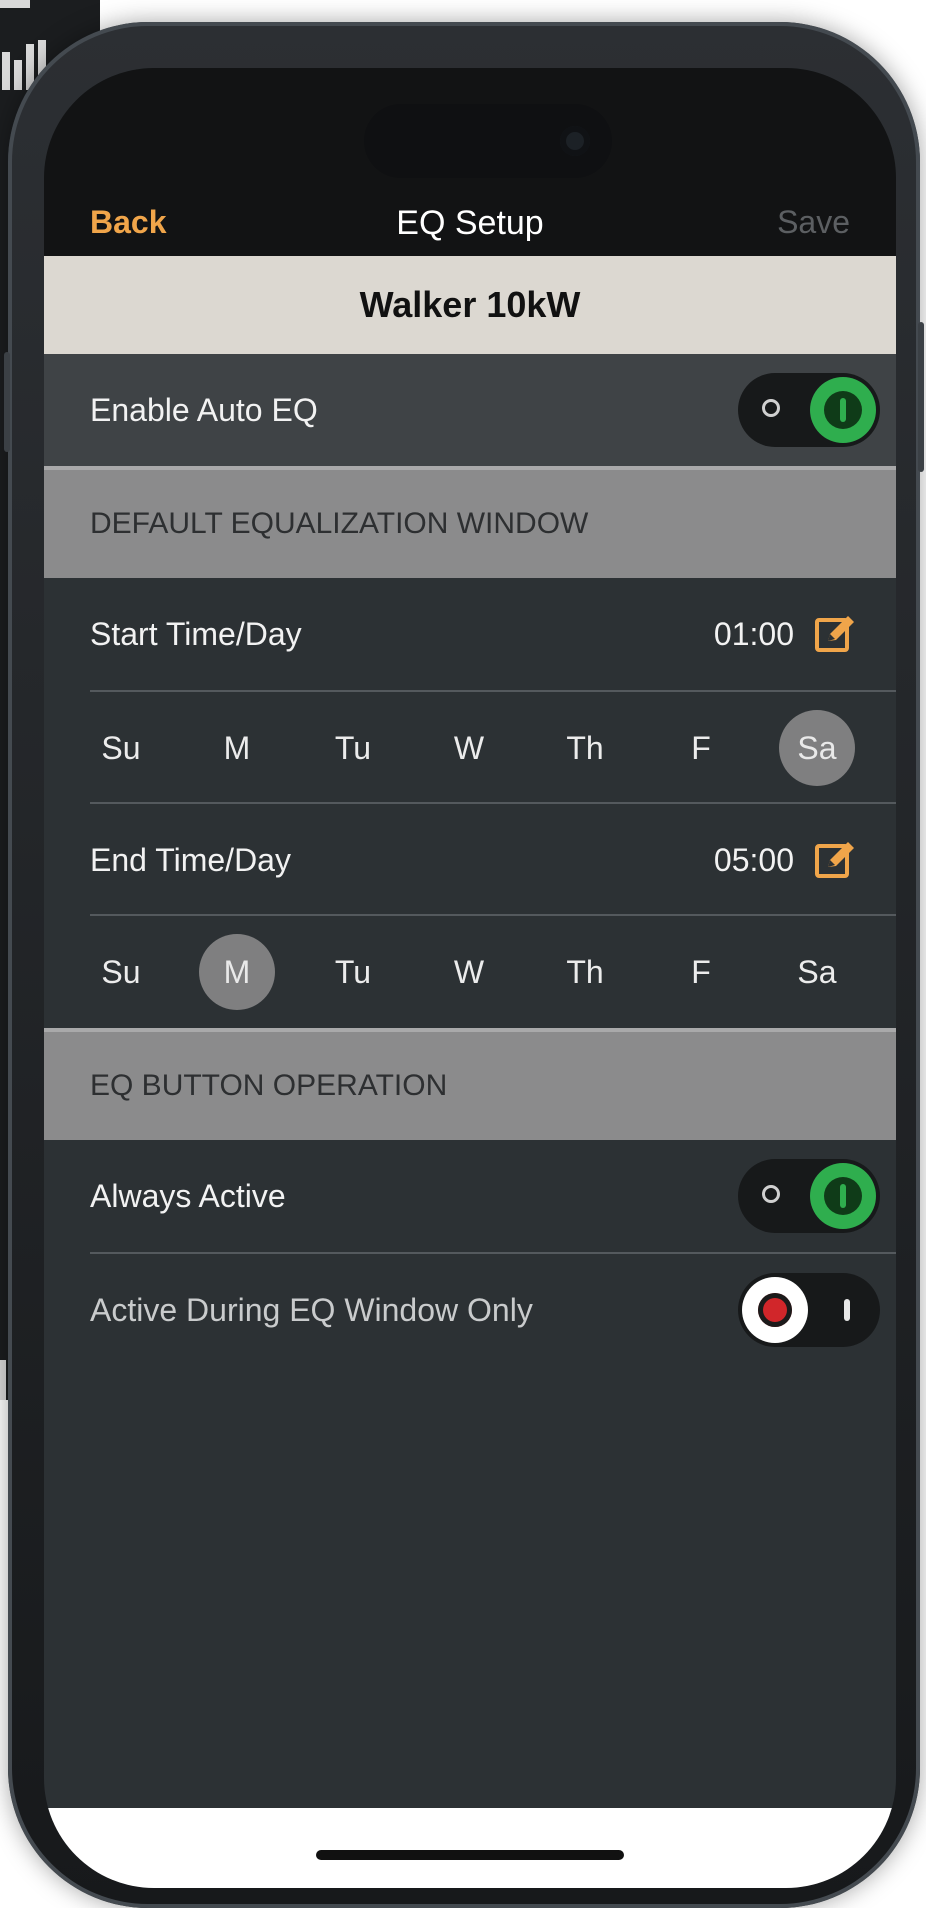 The height and width of the screenshot is (1908, 926). What do you see at coordinates (575, 141) in the screenshot?
I see `camera-icon` at bounding box center [575, 141].